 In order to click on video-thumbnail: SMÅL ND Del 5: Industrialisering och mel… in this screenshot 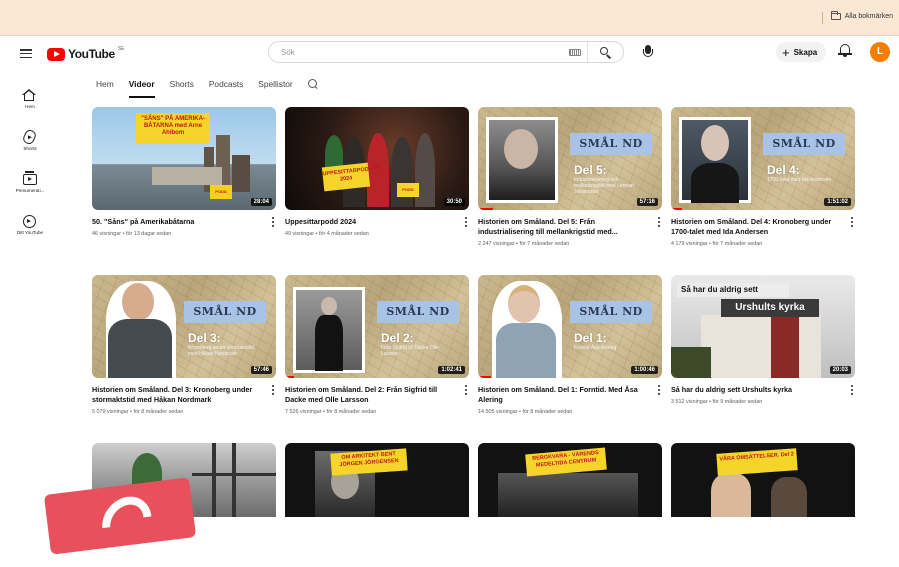, I will do `click(570, 158)`.